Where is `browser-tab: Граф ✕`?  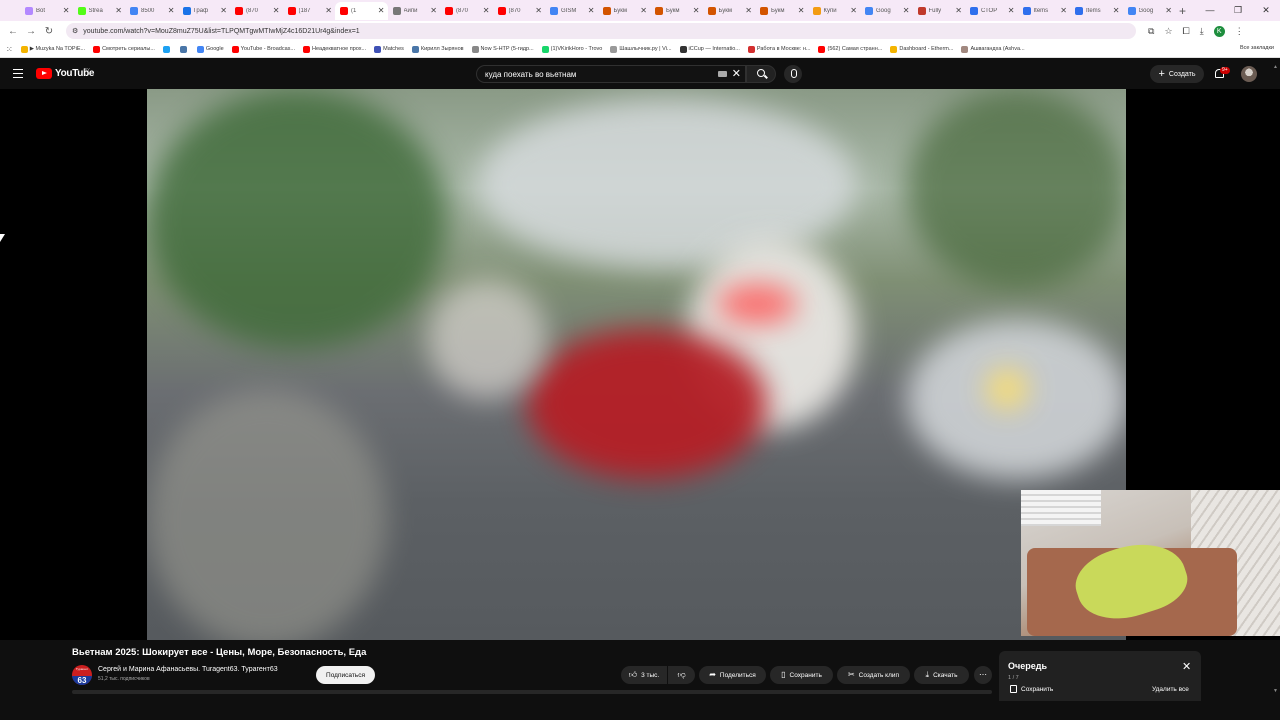 browser-tab: Граф ✕ is located at coordinates (204, 11).